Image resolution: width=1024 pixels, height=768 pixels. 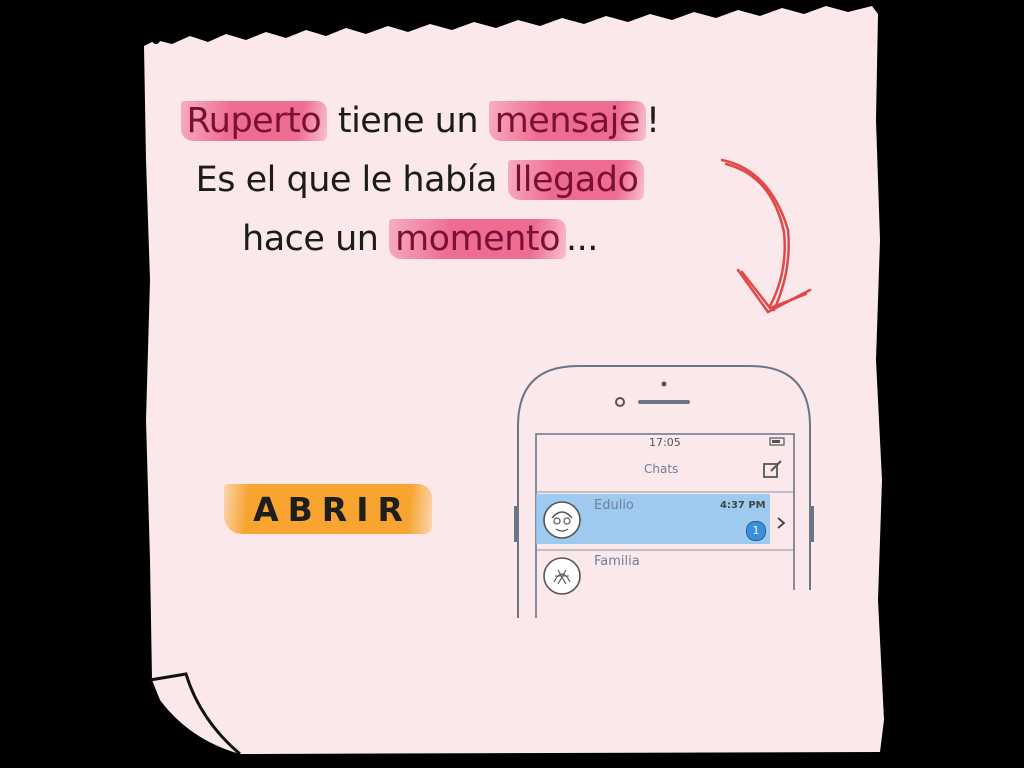 What do you see at coordinates (773, 469) in the screenshot?
I see `compose-icon` at bounding box center [773, 469].